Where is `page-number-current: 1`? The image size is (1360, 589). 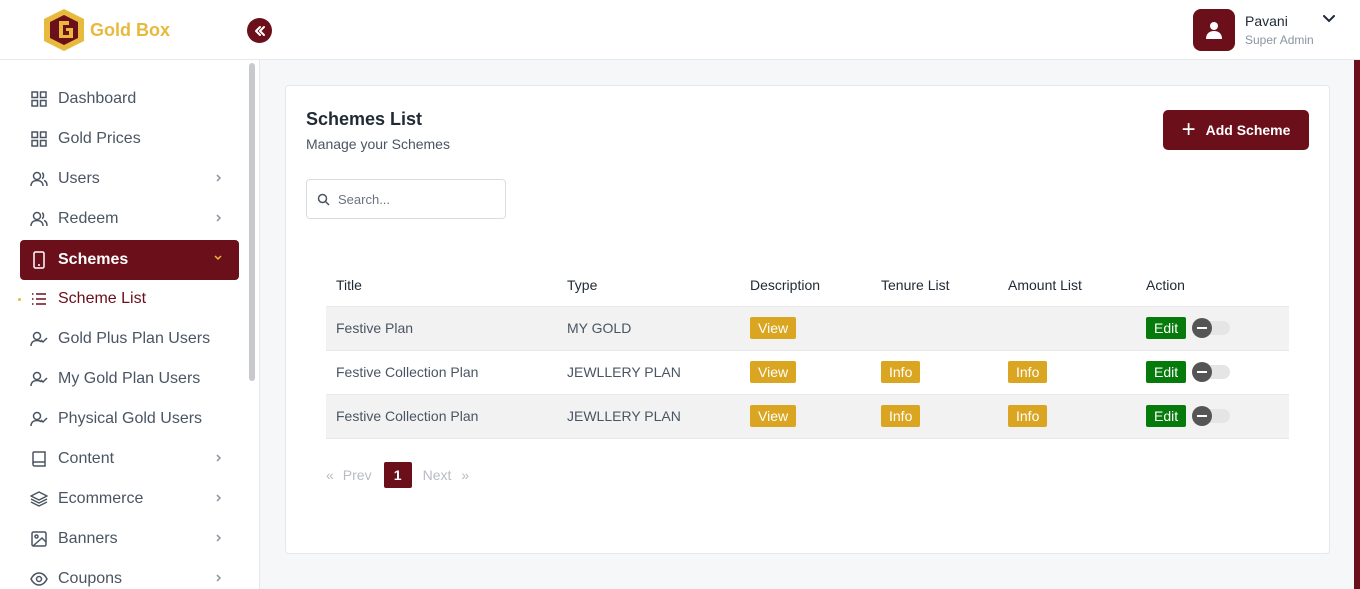 page-number-current: 1 is located at coordinates (397, 475).